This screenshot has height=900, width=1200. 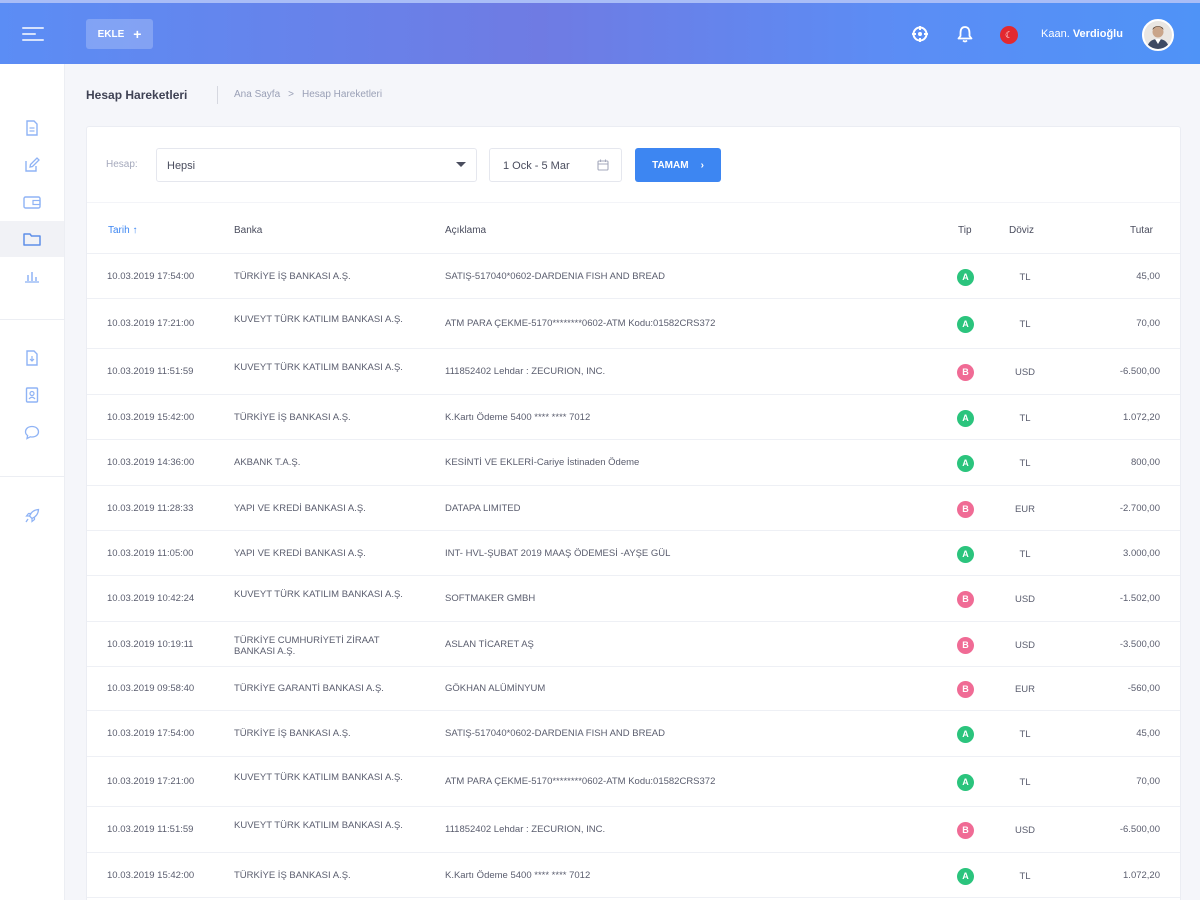 I want to click on breadcrumb-home-link: Ana Sayfa, so click(x=257, y=94).